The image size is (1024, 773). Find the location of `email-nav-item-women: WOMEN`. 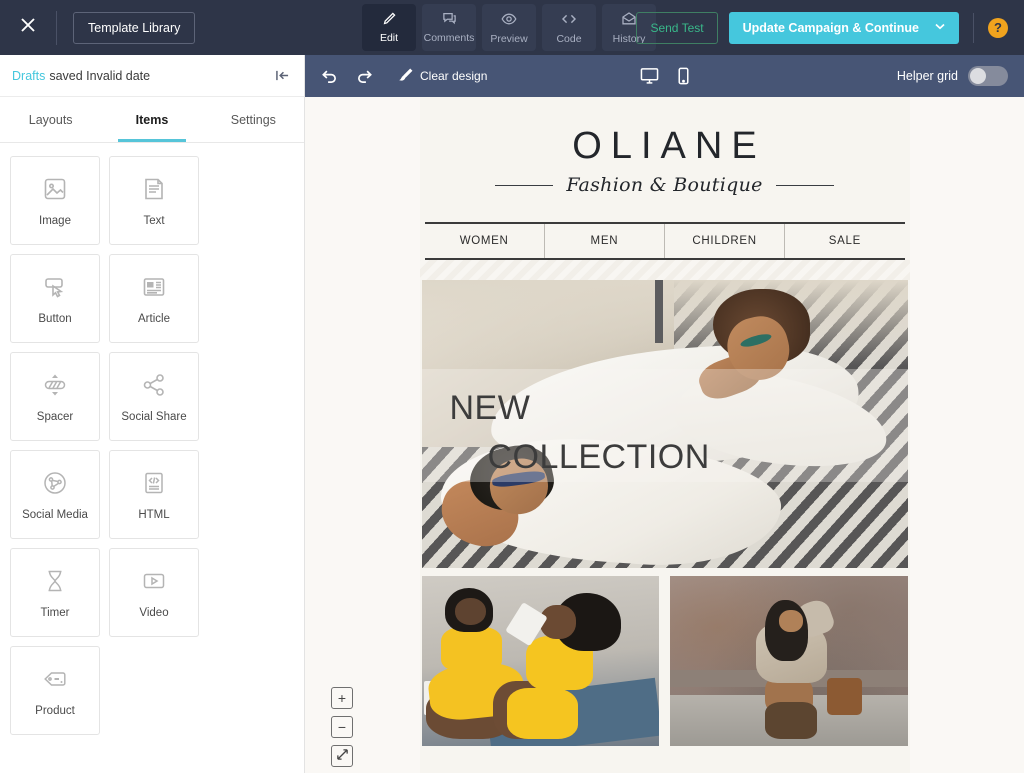

email-nav-item-women: WOMEN is located at coordinates (485, 241).